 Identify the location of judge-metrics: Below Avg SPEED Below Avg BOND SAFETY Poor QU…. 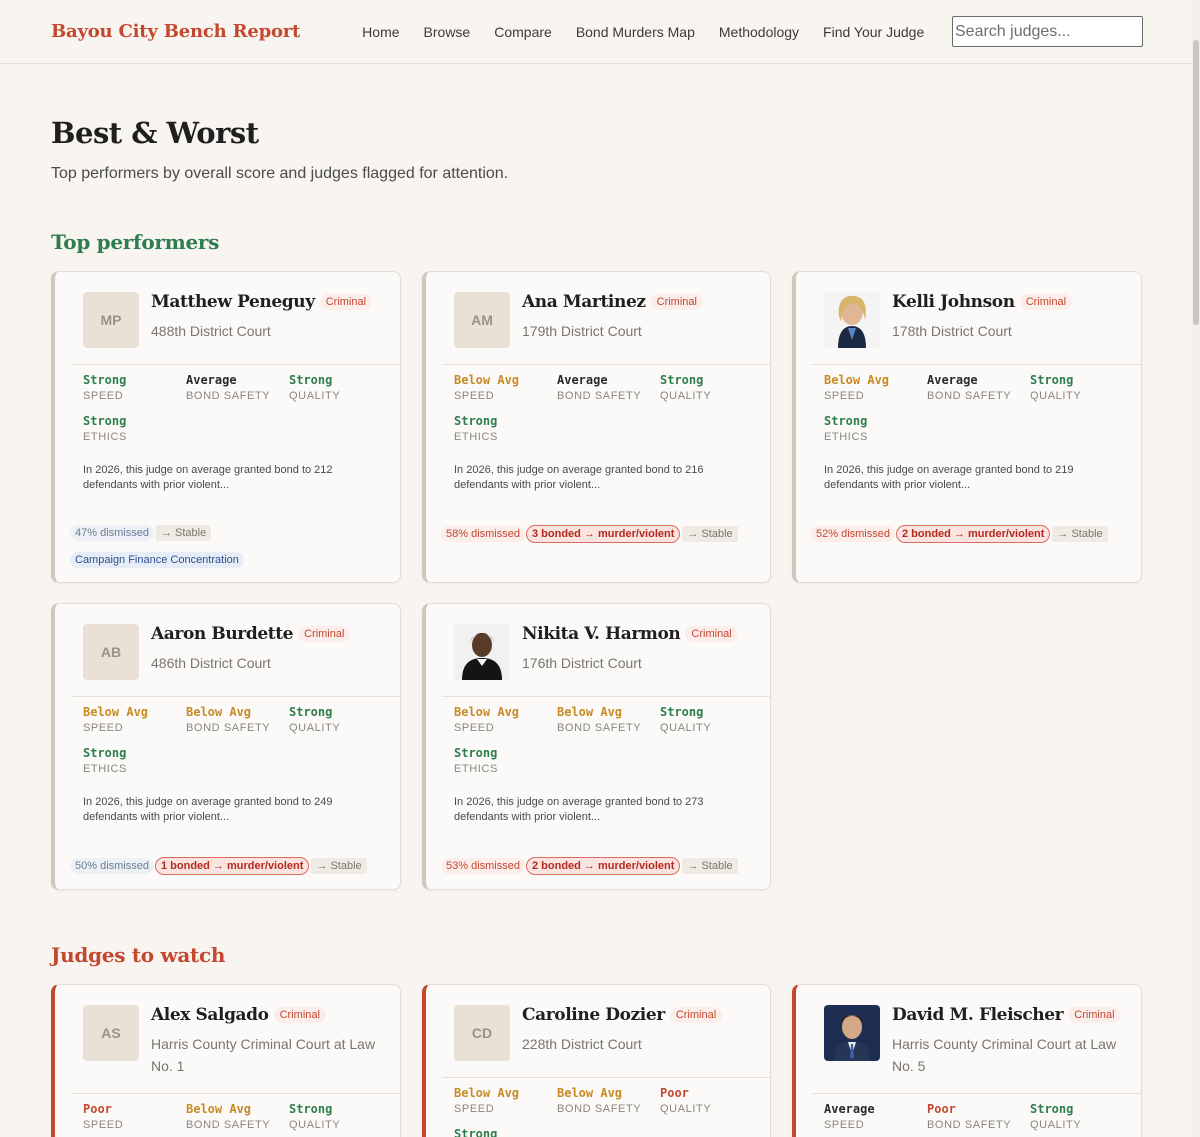
(602, 1111).